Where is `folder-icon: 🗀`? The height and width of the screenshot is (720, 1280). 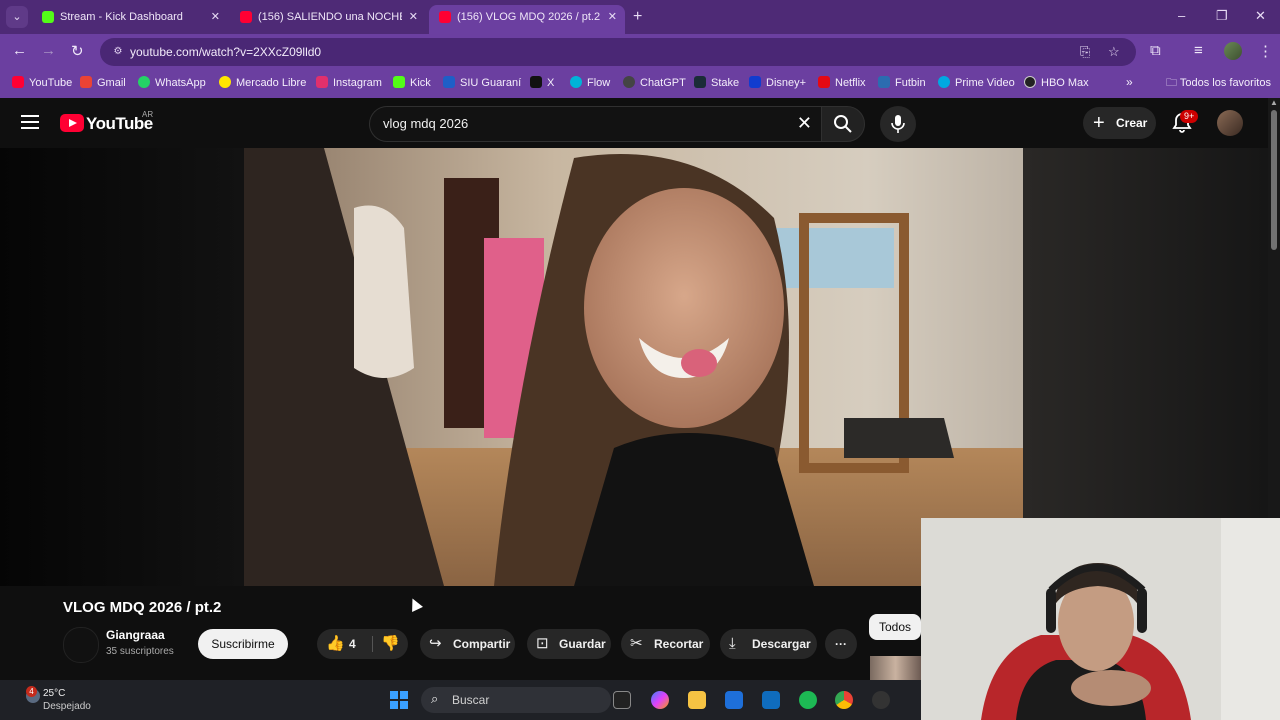 folder-icon: 🗀 is located at coordinates (1173, 83).